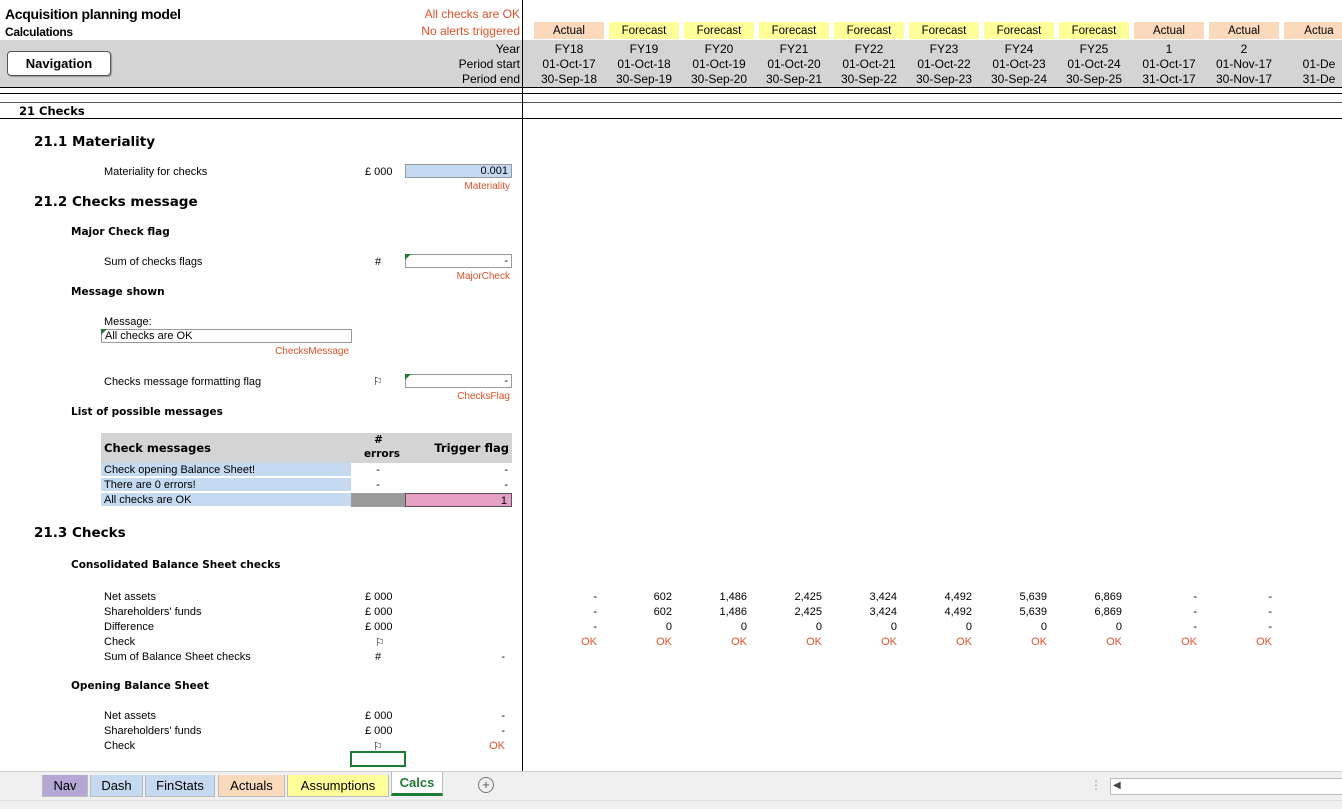 This screenshot has height=809, width=1342. What do you see at coordinates (1096, 785) in the screenshot?
I see `scroll-splitter-icon: ⋮` at bounding box center [1096, 785].